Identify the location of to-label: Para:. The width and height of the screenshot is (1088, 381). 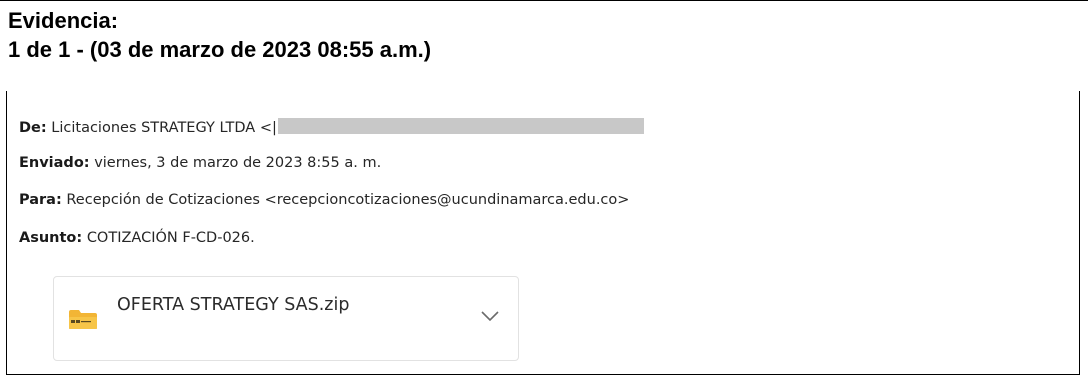
(40, 200).